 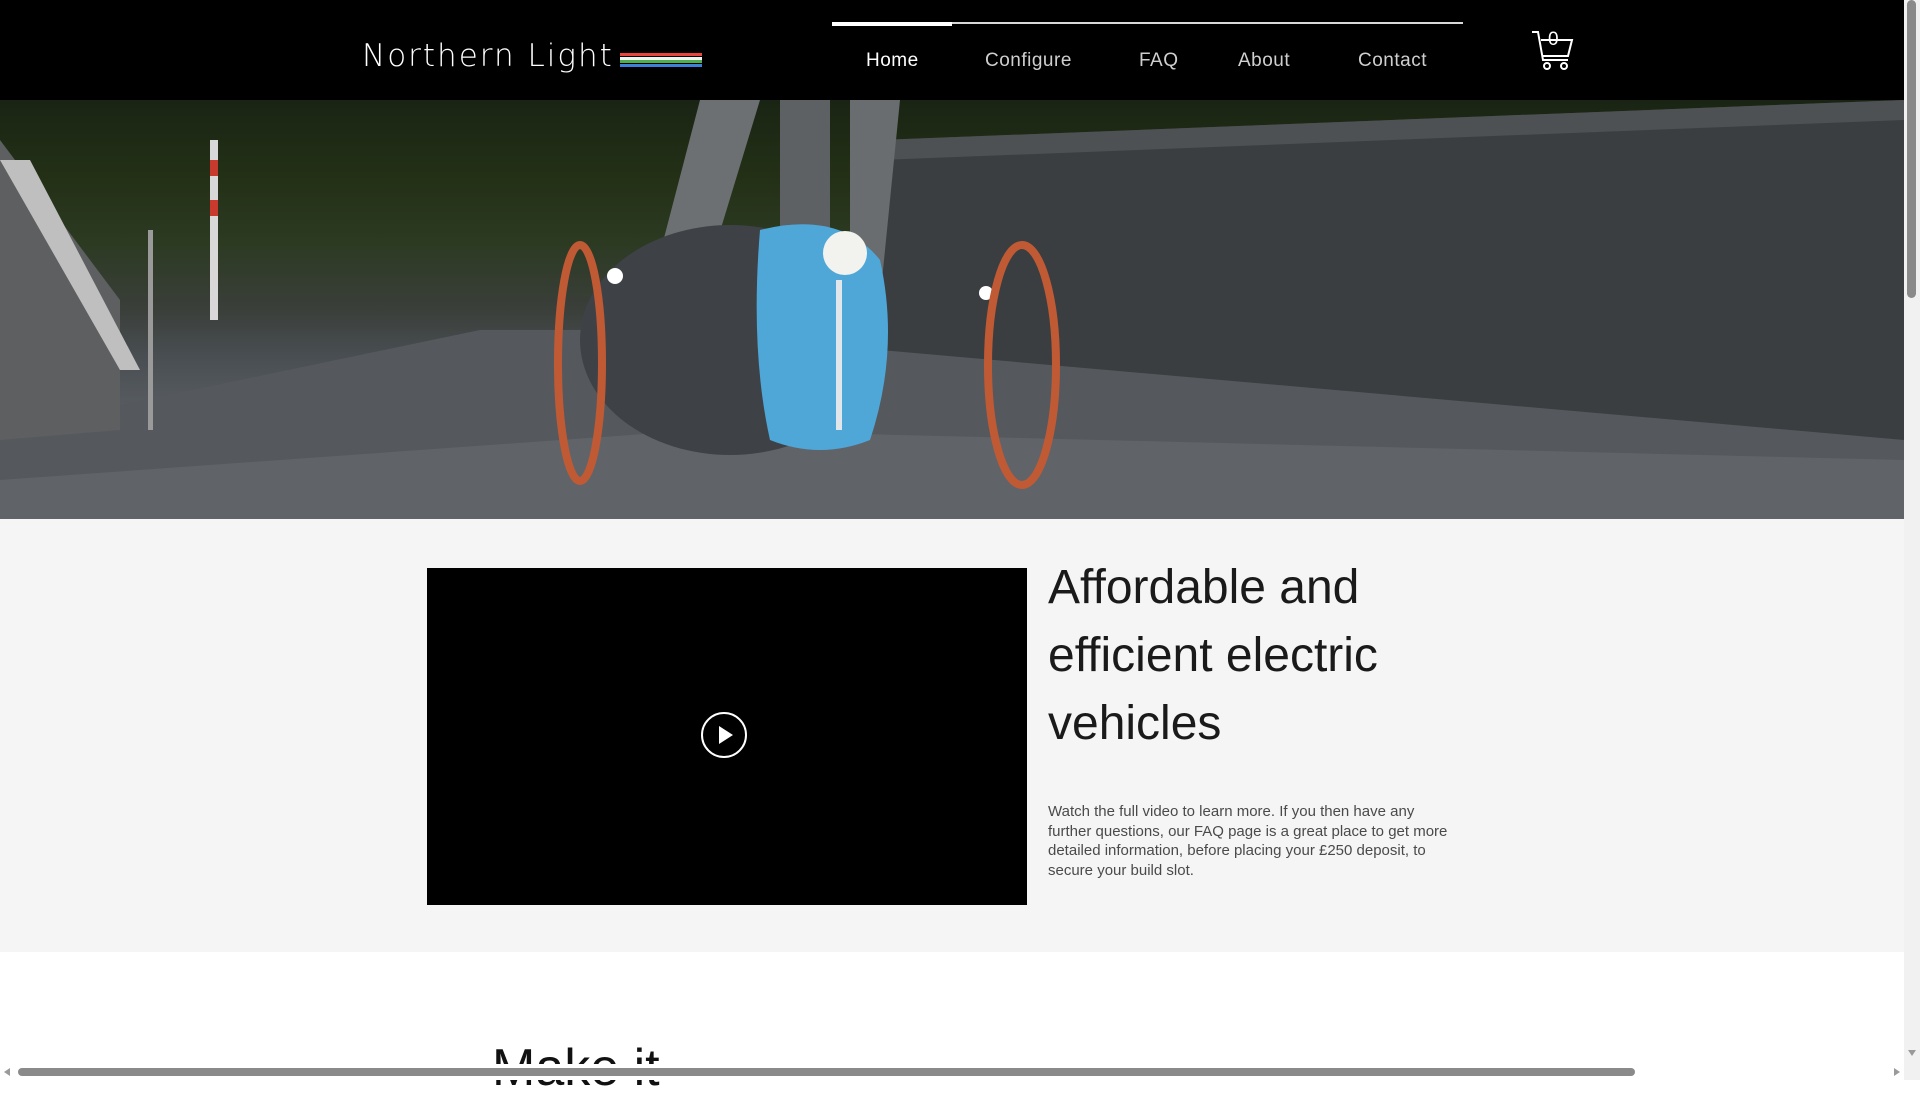 What do you see at coordinates (1911, 149) in the screenshot?
I see `vertical-scroll-thumb` at bounding box center [1911, 149].